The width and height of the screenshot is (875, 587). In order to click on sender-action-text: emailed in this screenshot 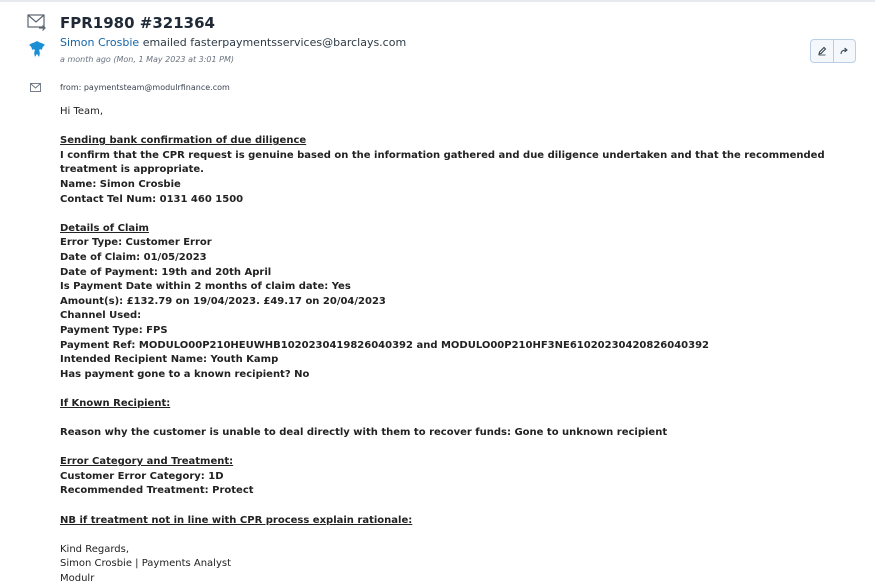, I will do `click(164, 42)`.